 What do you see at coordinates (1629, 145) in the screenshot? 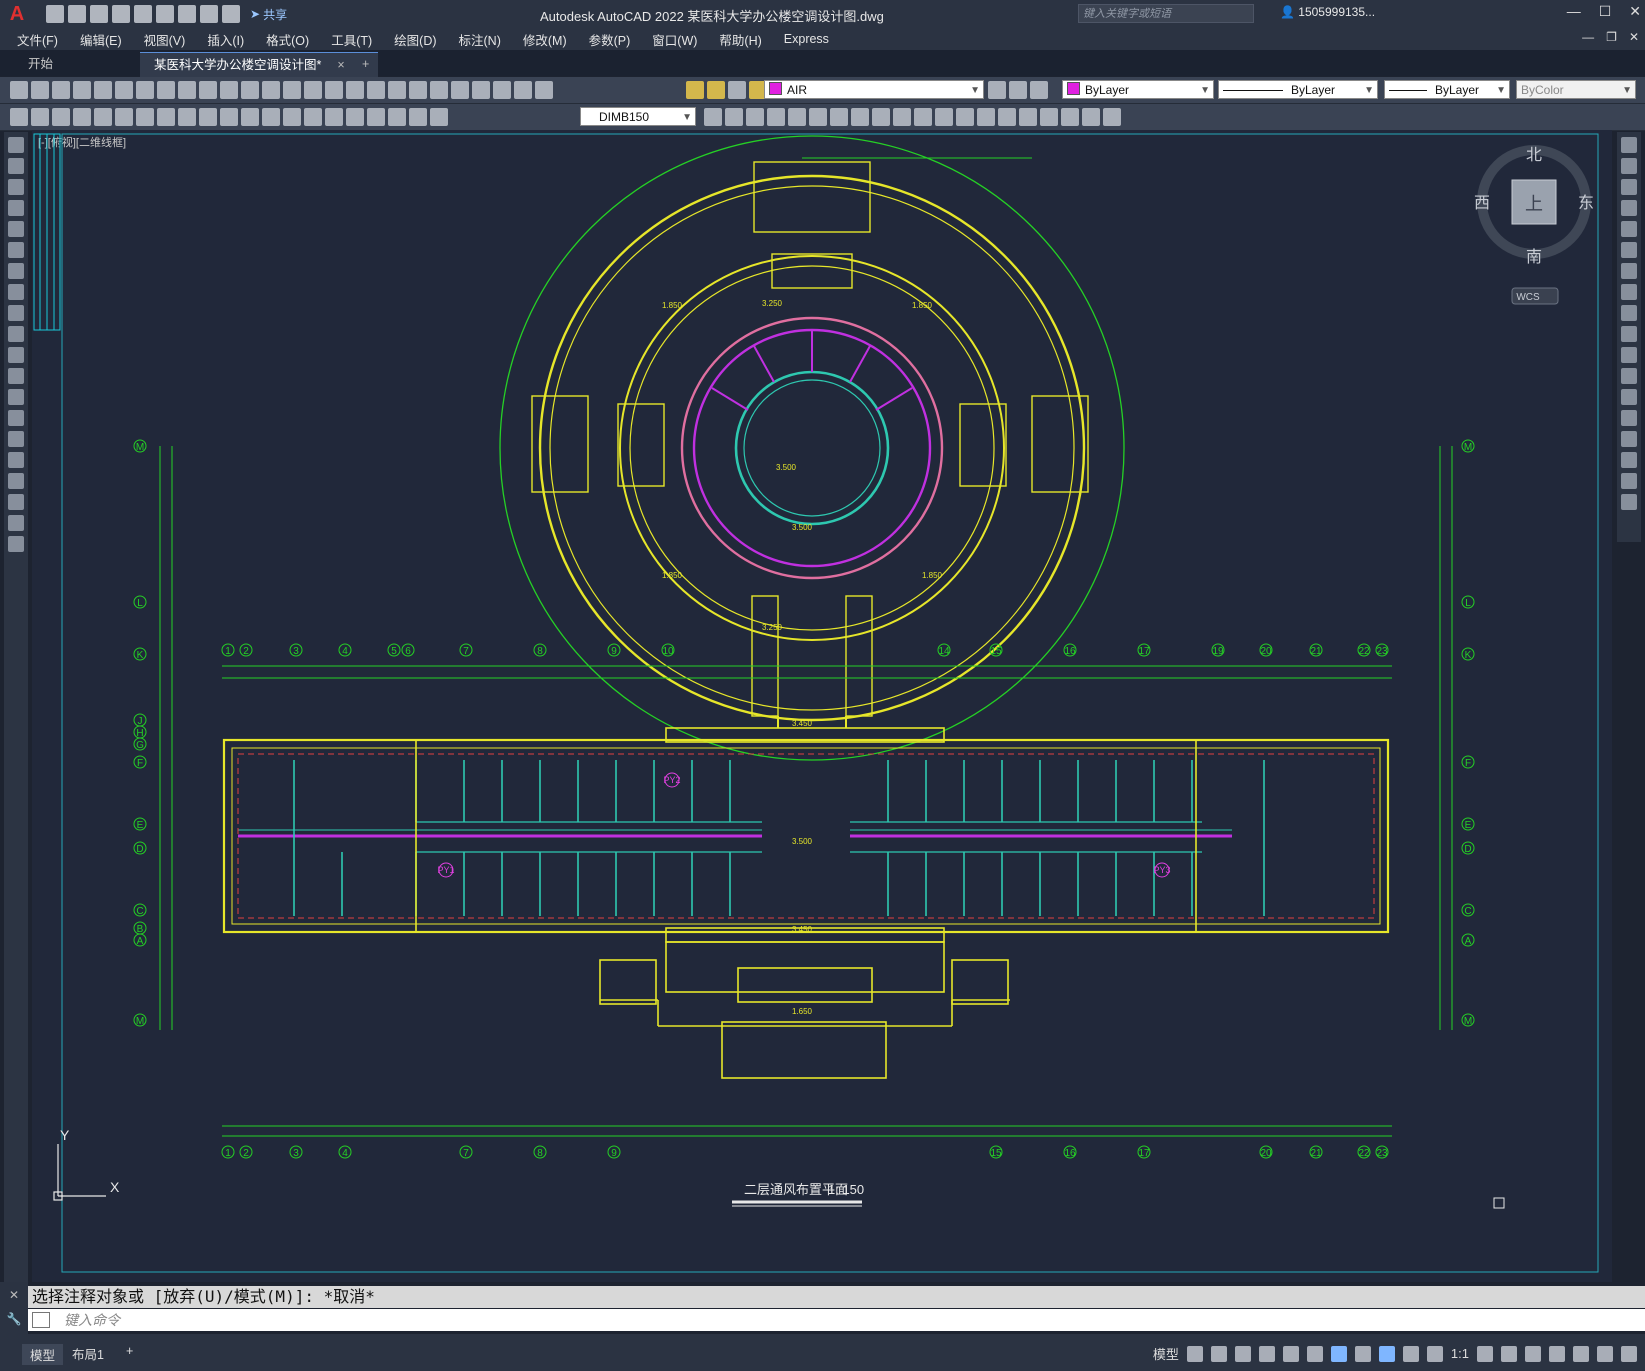
I see `erase-icon` at bounding box center [1629, 145].